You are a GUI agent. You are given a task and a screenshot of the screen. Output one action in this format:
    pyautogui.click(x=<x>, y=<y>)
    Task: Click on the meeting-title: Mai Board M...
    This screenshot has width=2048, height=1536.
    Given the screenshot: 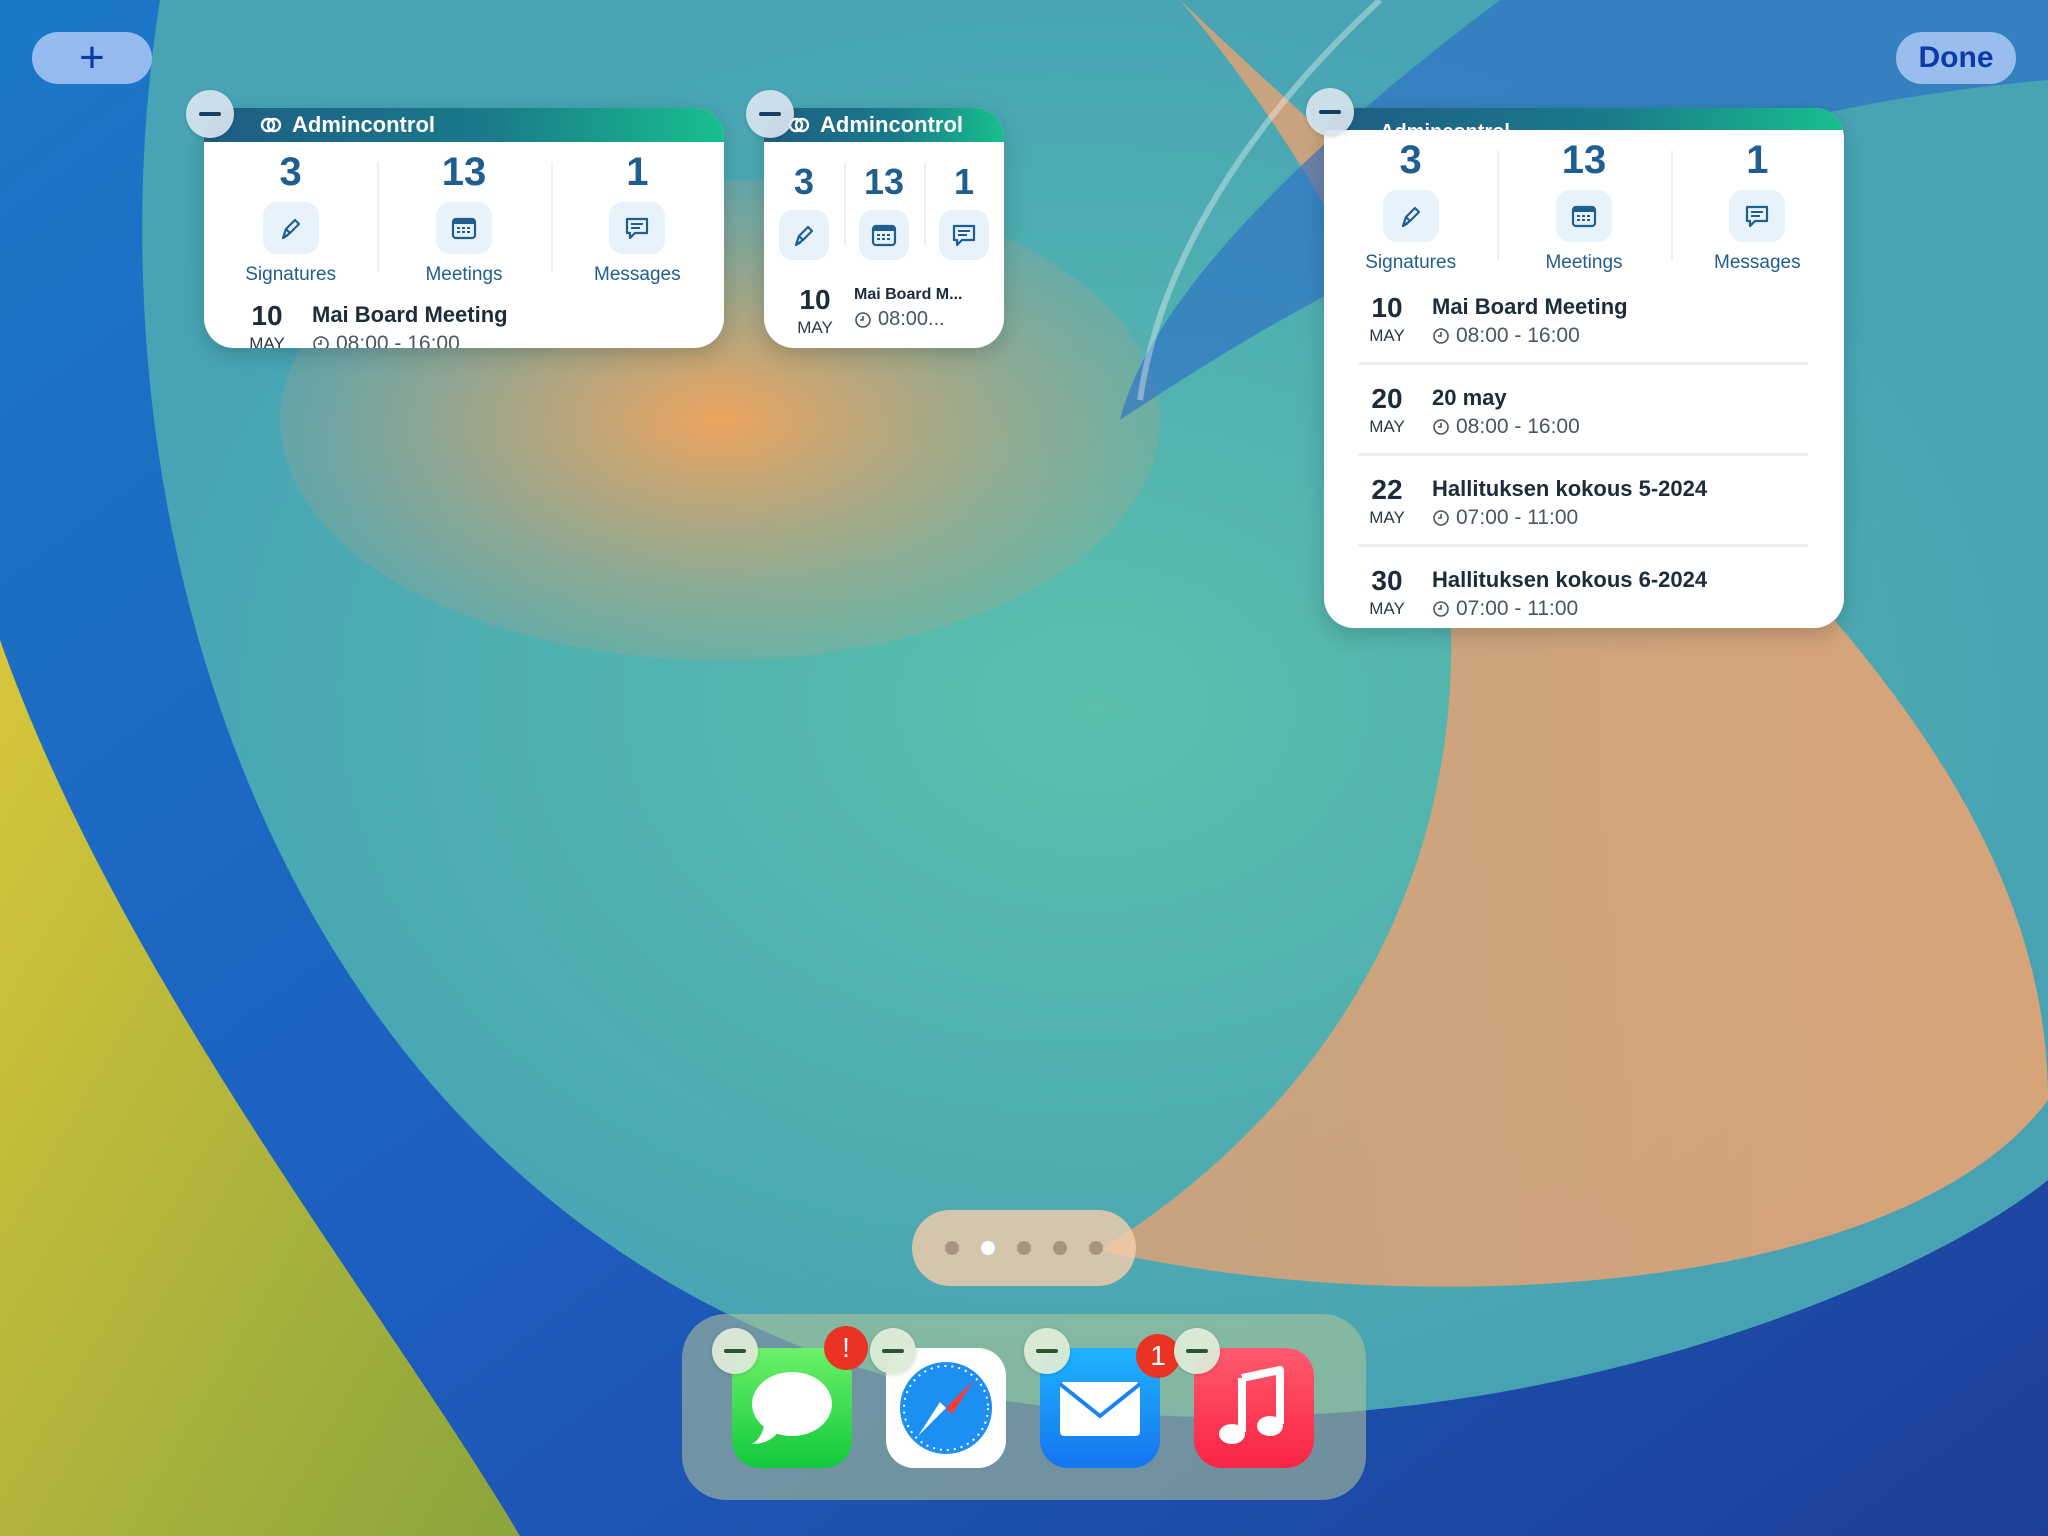 What is the action you would take?
    pyautogui.click(x=908, y=294)
    